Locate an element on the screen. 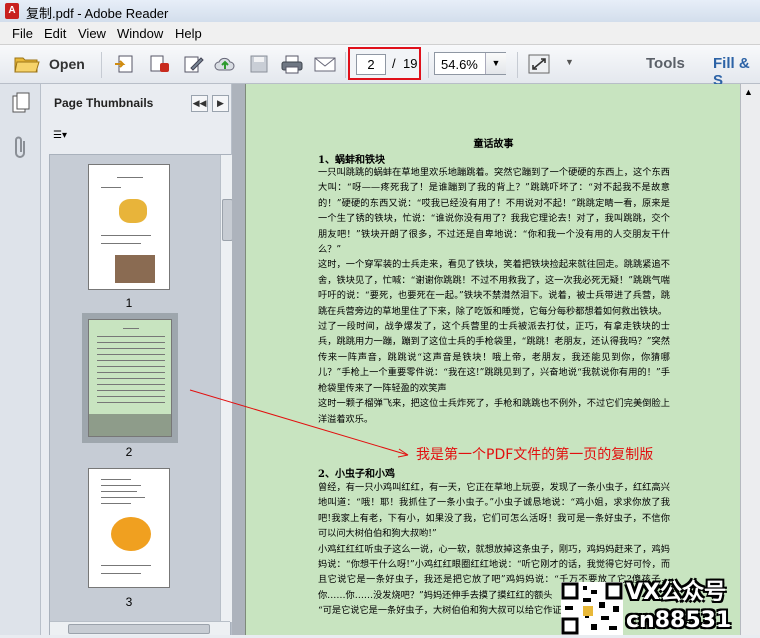  watermark-line: cn88531 is located at coordinates (679, 620).